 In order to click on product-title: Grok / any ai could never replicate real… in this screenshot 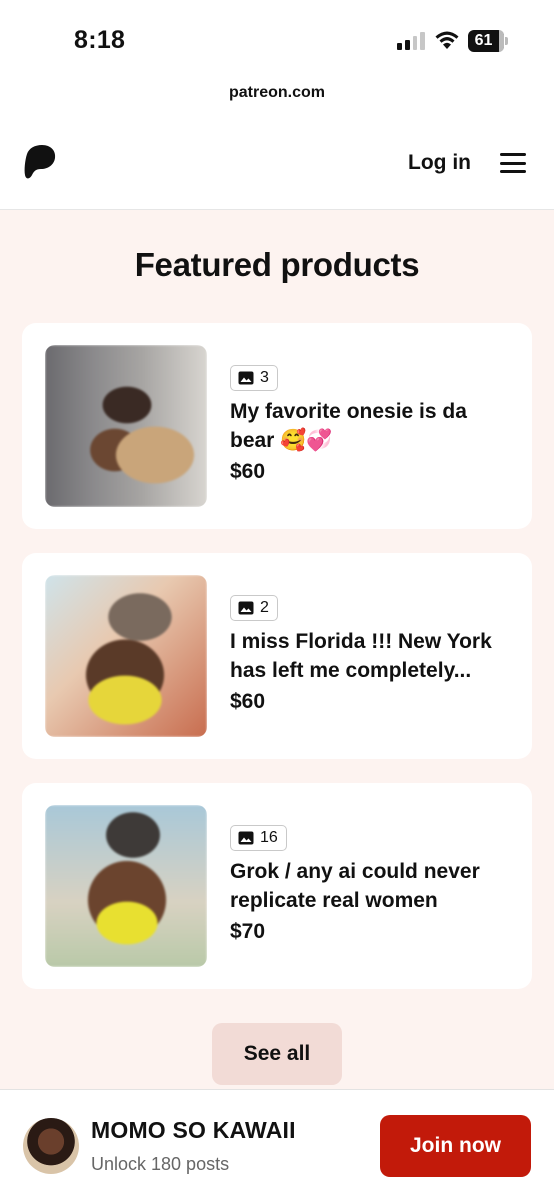, I will do `click(355, 886)`.